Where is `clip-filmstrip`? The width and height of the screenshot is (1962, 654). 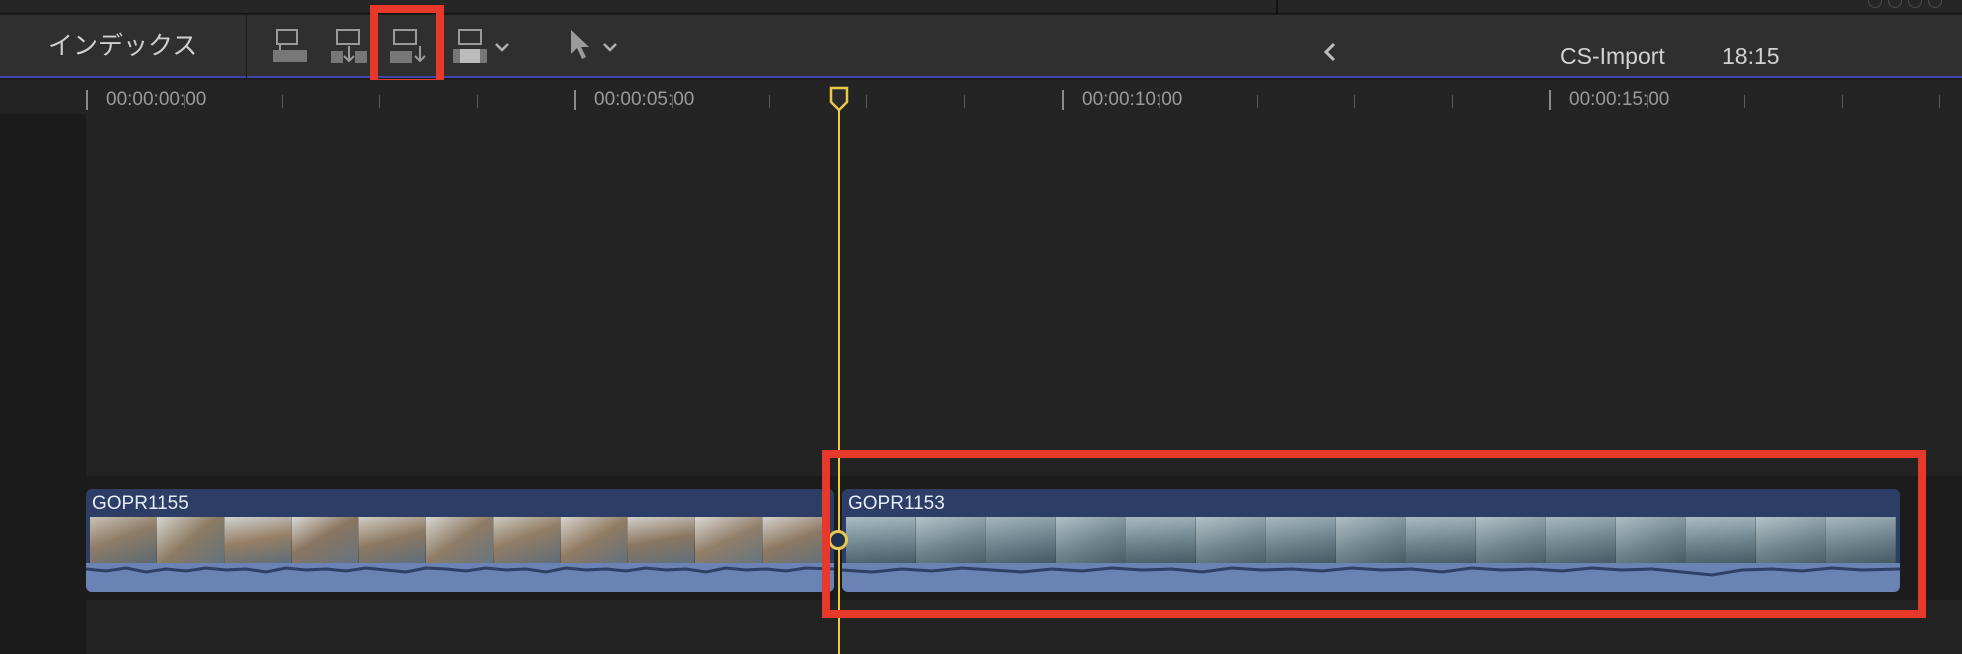 clip-filmstrip is located at coordinates (460, 540).